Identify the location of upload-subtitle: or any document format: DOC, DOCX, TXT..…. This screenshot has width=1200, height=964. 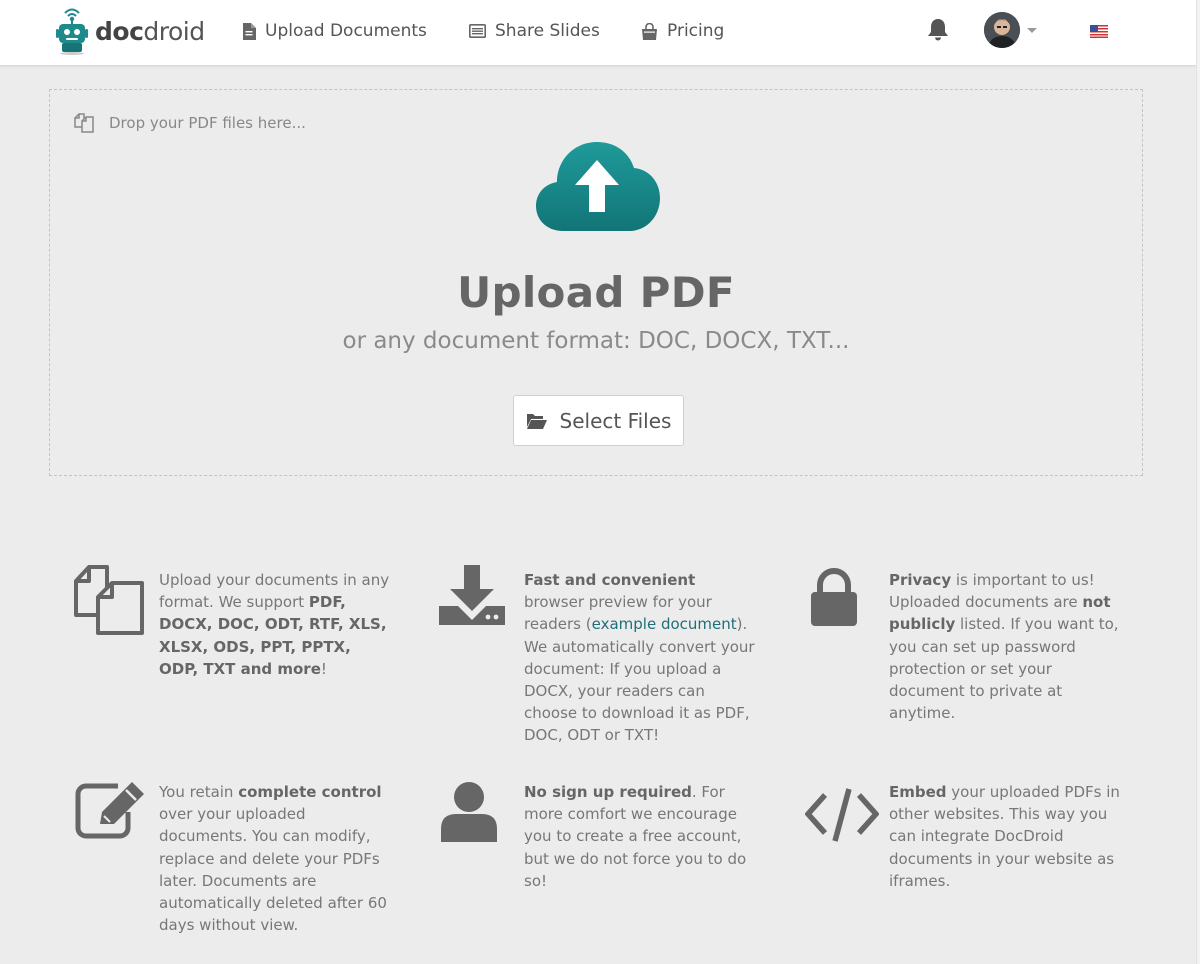
(596, 341).